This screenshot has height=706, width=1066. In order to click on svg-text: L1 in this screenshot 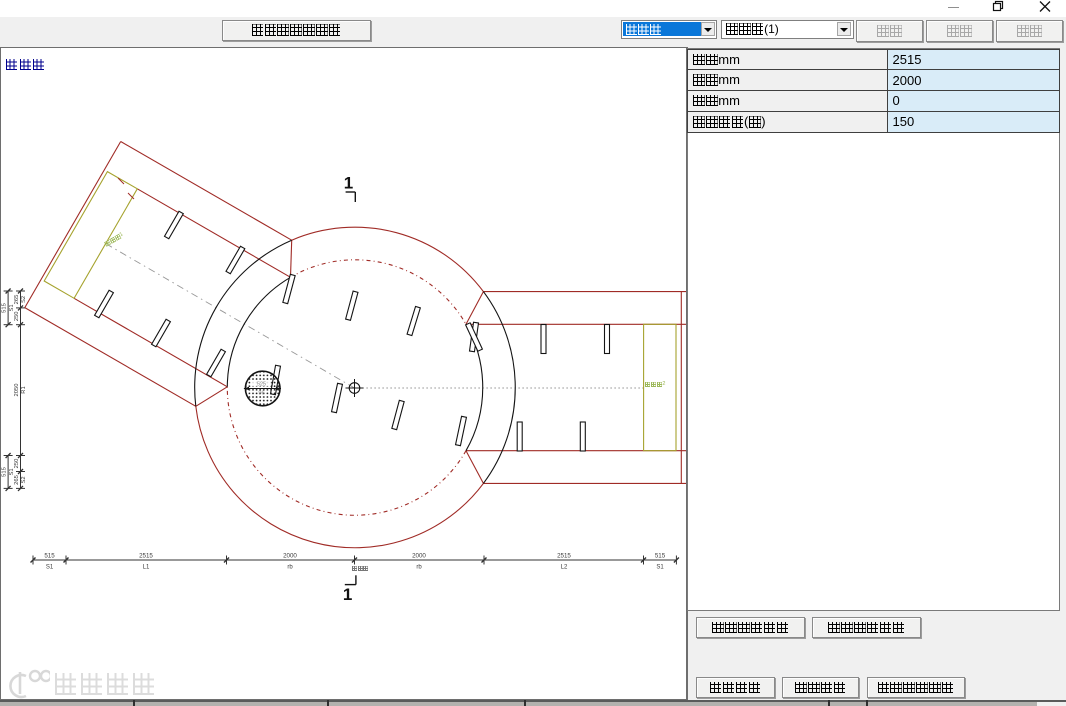, I will do `click(146, 568)`.